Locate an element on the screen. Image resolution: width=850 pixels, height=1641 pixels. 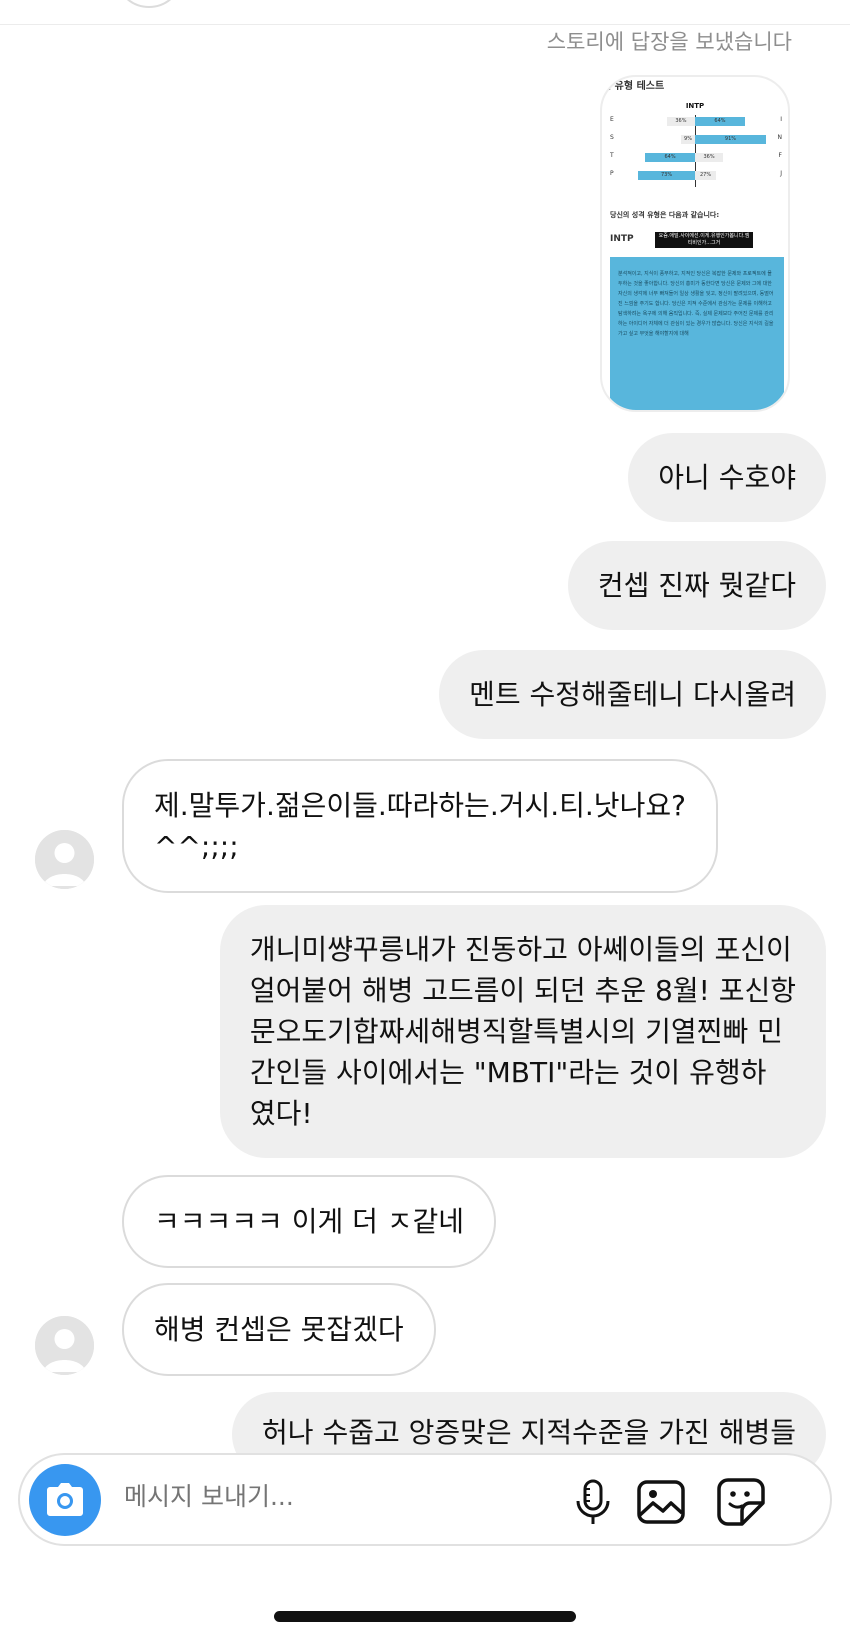
story-card-title: 격 유형 테스트 is located at coordinates (633, 86).